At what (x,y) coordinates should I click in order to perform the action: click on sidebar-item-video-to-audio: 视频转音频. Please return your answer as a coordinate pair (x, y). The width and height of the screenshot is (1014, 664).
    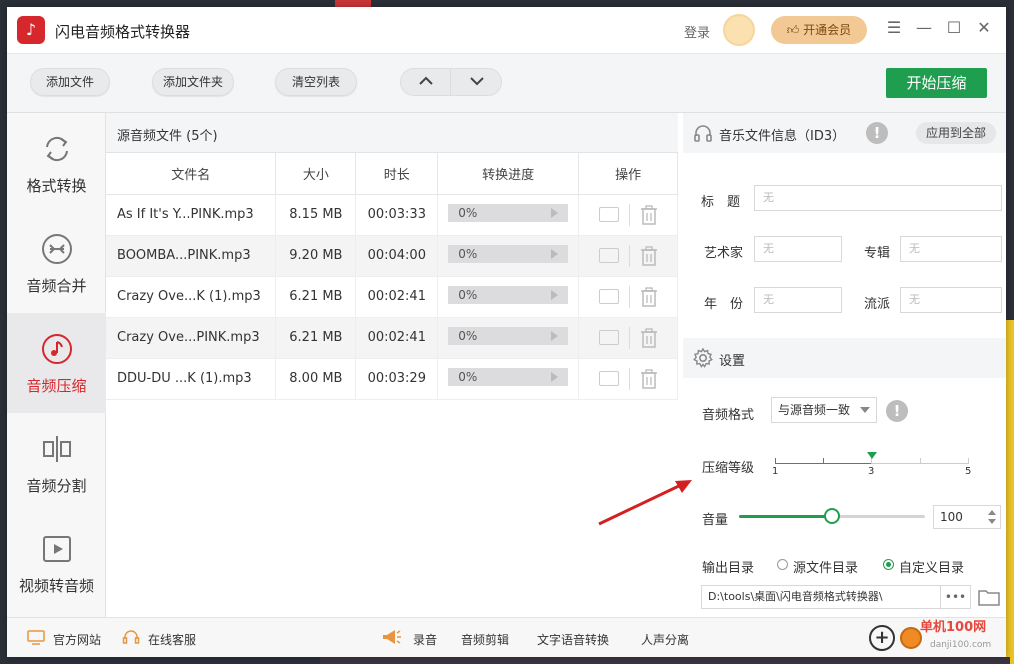
    Looking at the image, I should click on (56, 563).